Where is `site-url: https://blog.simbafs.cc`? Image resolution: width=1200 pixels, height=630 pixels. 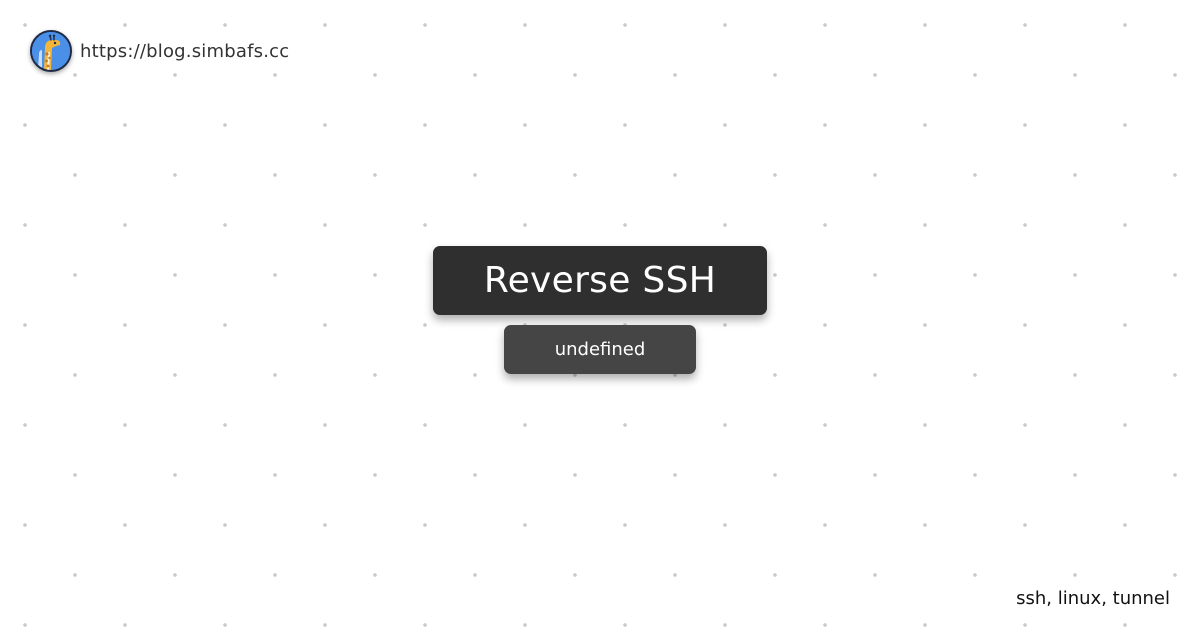
site-url: https://blog.simbafs.cc is located at coordinates (184, 51).